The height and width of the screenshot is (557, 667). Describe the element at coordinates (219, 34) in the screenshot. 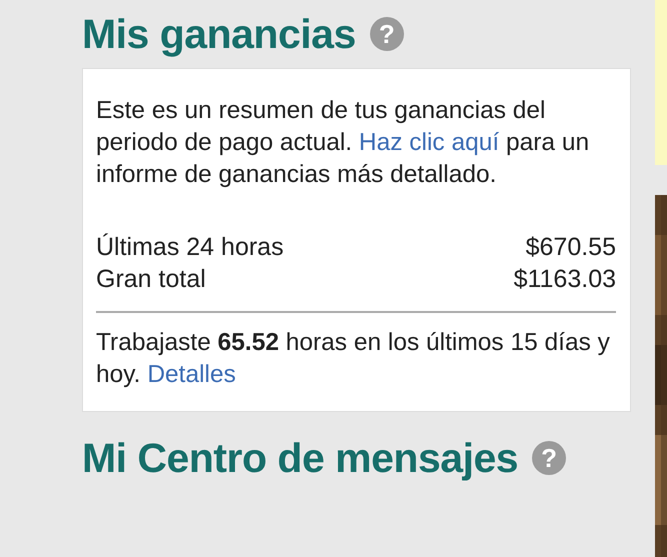

I see `section-title: Mis ganancias` at that location.